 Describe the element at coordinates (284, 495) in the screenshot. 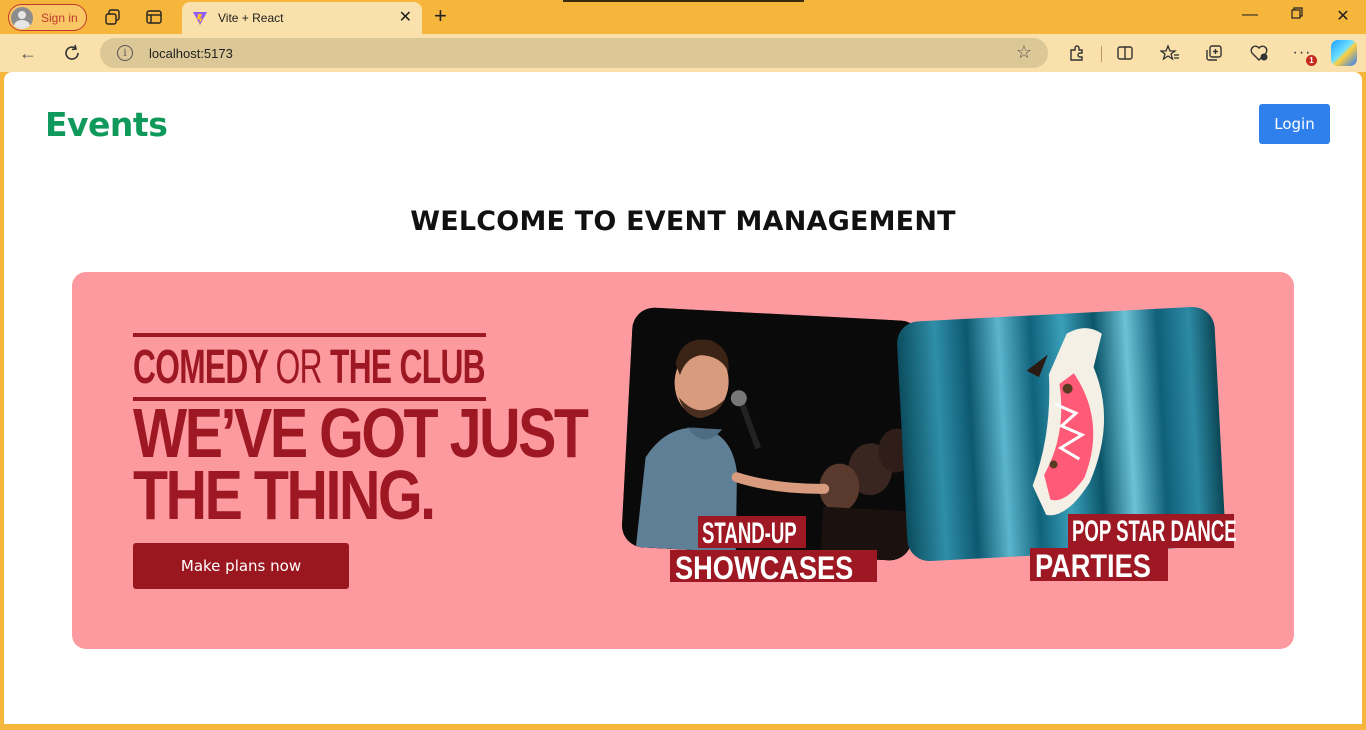

I see `headline-line-2: THE THING.` at that location.